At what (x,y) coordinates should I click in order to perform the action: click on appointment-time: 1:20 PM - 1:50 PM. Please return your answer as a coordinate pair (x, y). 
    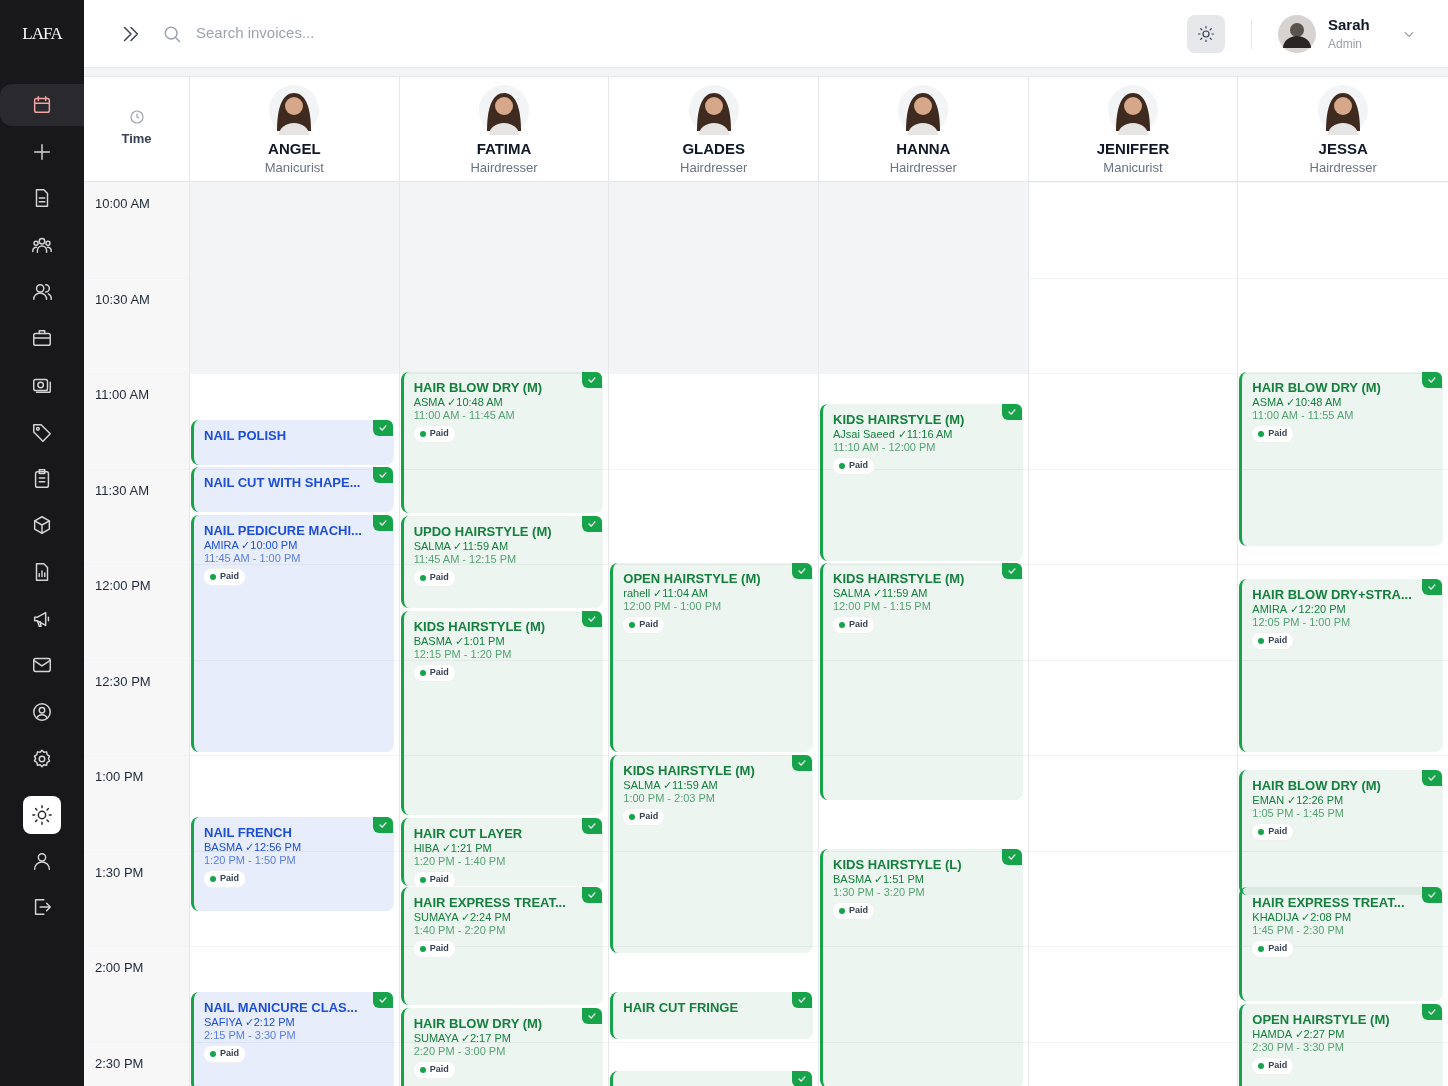
    Looking at the image, I should click on (250, 860).